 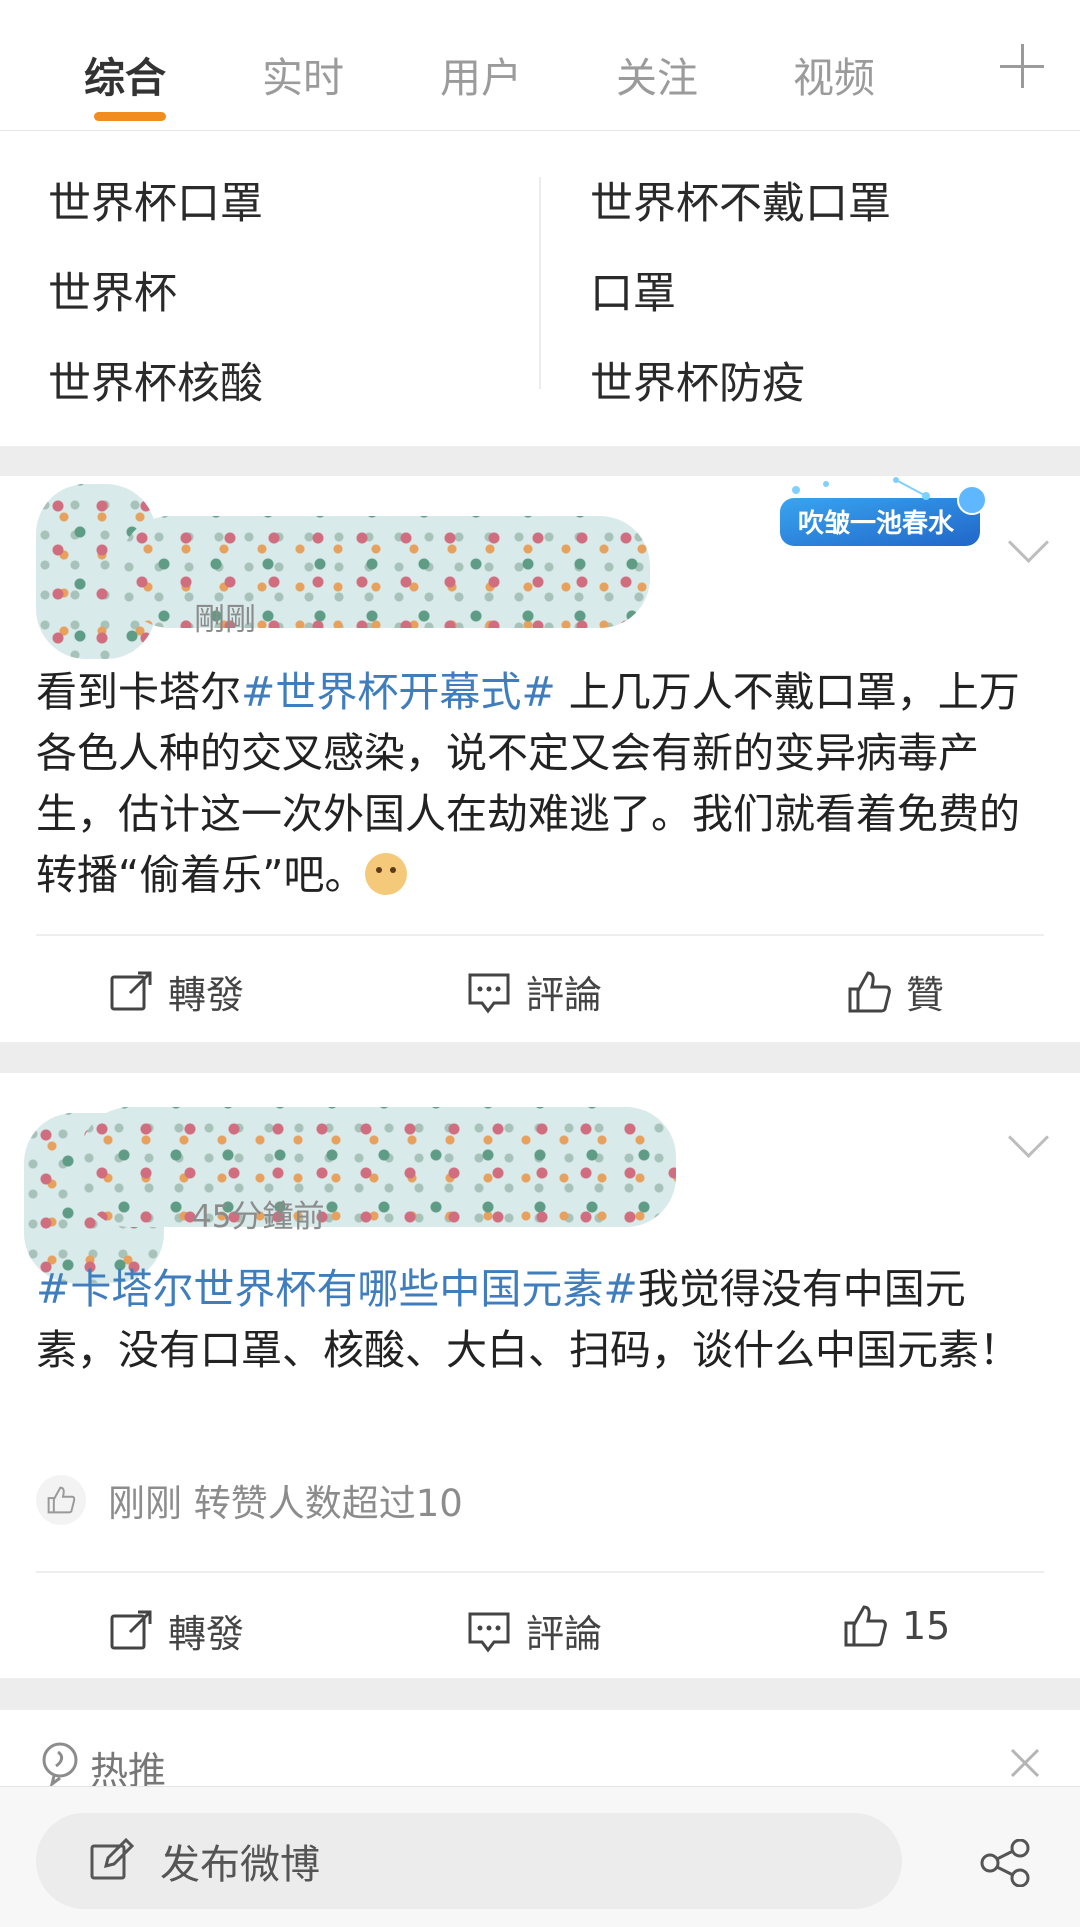 I want to click on suggestion-item: 世界杯防疫, so click(x=697, y=380).